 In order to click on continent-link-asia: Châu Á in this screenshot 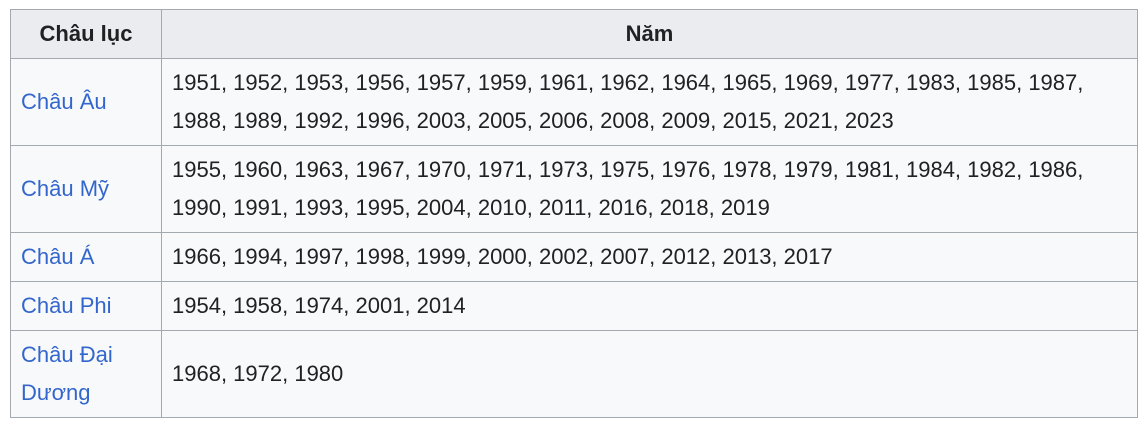, I will do `click(57, 256)`.